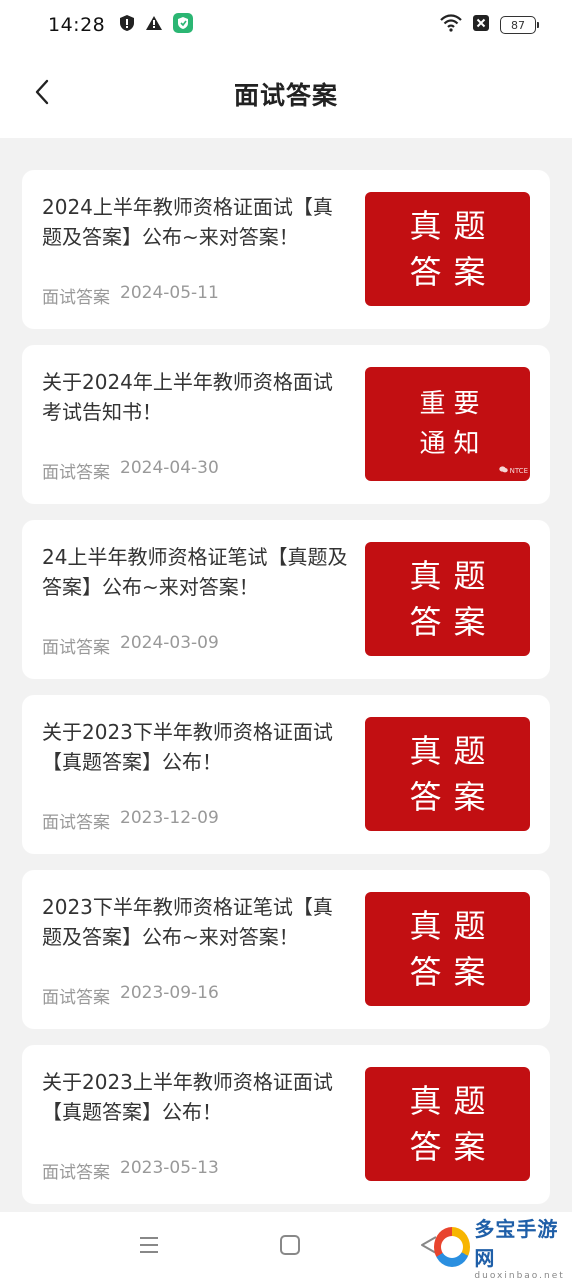 Image resolution: width=572 pixels, height=1280 pixels. Describe the element at coordinates (481, 25) in the screenshot. I see `no-sim-icon` at that location.